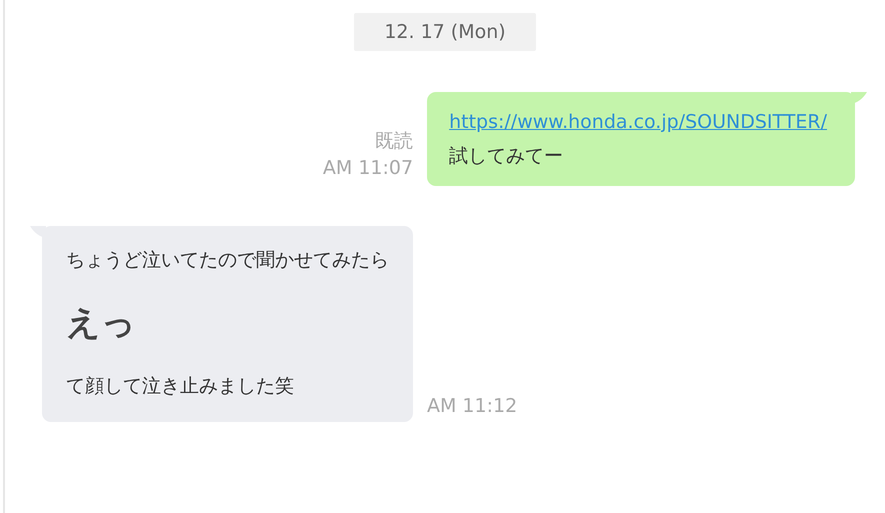 The width and height of the screenshot is (885, 513). Describe the element at coordinates (368, 168) in the screenshot. I see `message-time: AM 11:07` at that location.